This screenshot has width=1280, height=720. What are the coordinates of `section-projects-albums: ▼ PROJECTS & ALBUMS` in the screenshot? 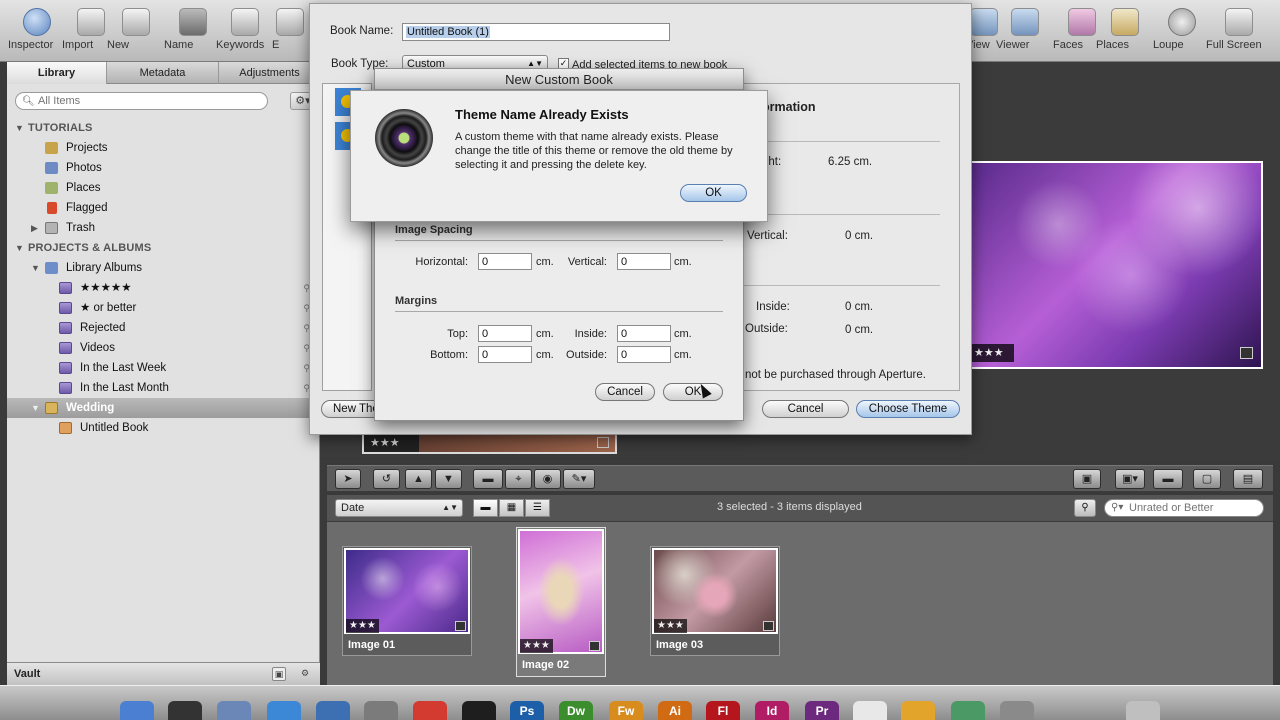 It's located at (163, 248).